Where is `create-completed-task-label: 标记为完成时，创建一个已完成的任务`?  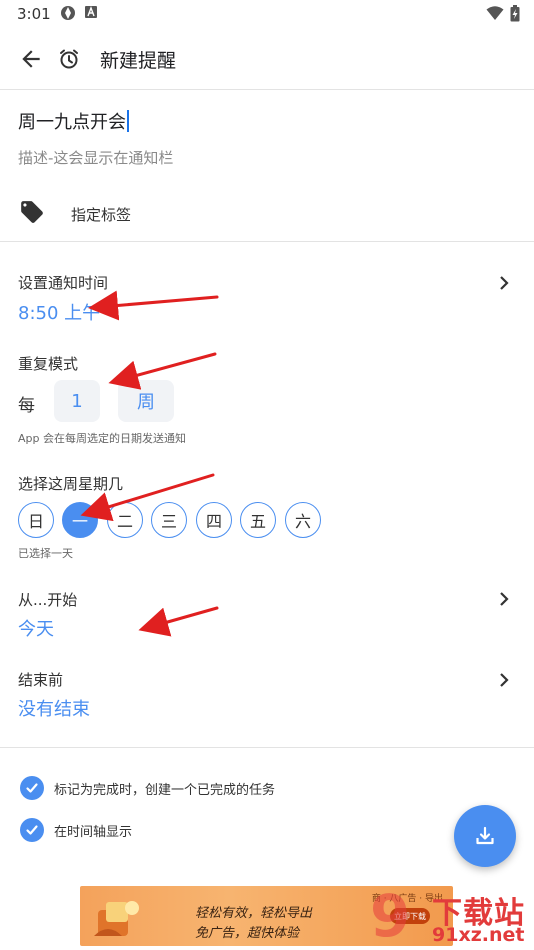
create-completed-task-label: 标记为完成时，创建一个已完成的任务 is located at coordinates (165, 790).